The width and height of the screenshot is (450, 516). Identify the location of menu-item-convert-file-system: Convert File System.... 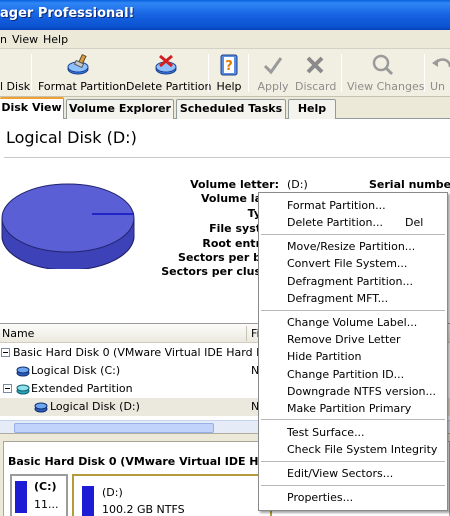
(353, 263).